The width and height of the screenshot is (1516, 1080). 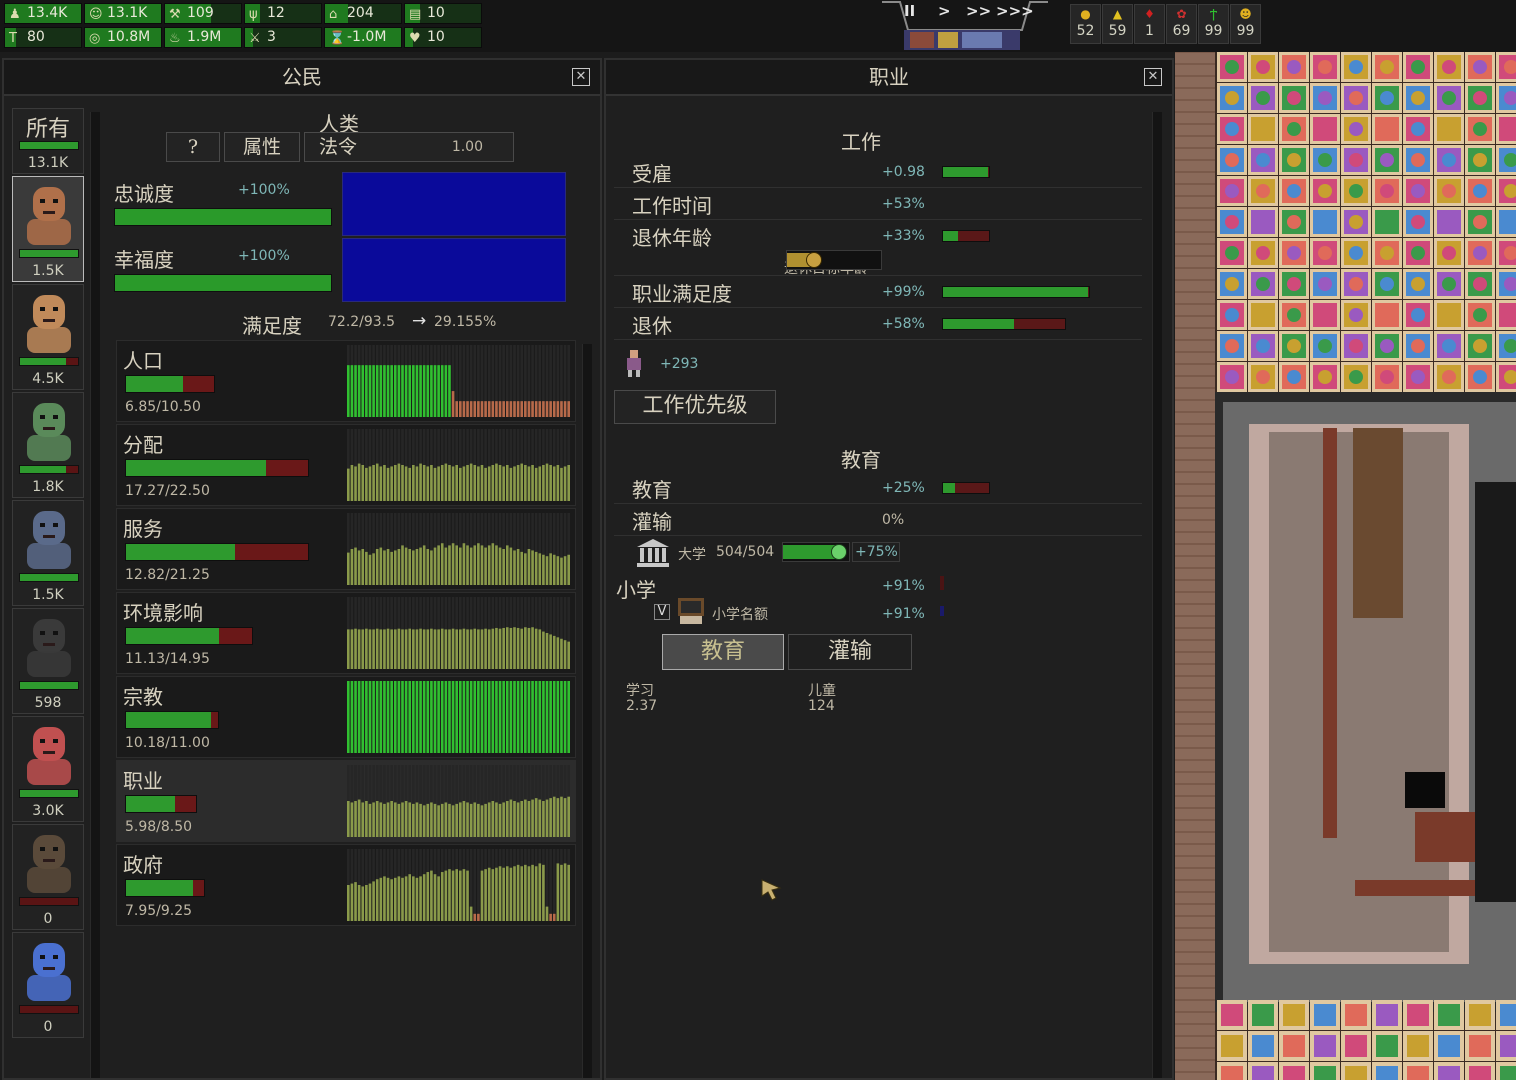 What do you see at coordinates (878, 292) in the screenshot?
I see `job-row: 职业满足度 +99%` at bounding box center [878, 292].